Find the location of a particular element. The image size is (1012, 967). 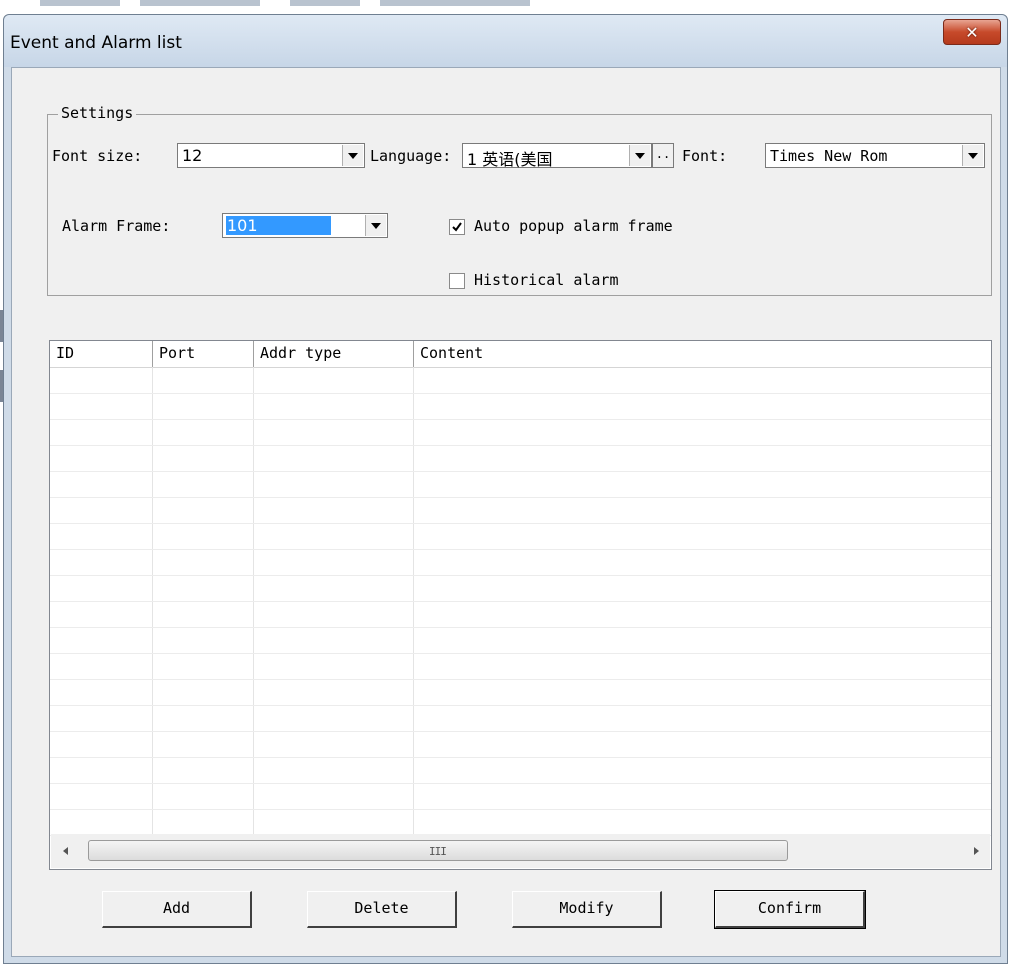

delete-button: Delete is located at coordinates (382, 909).